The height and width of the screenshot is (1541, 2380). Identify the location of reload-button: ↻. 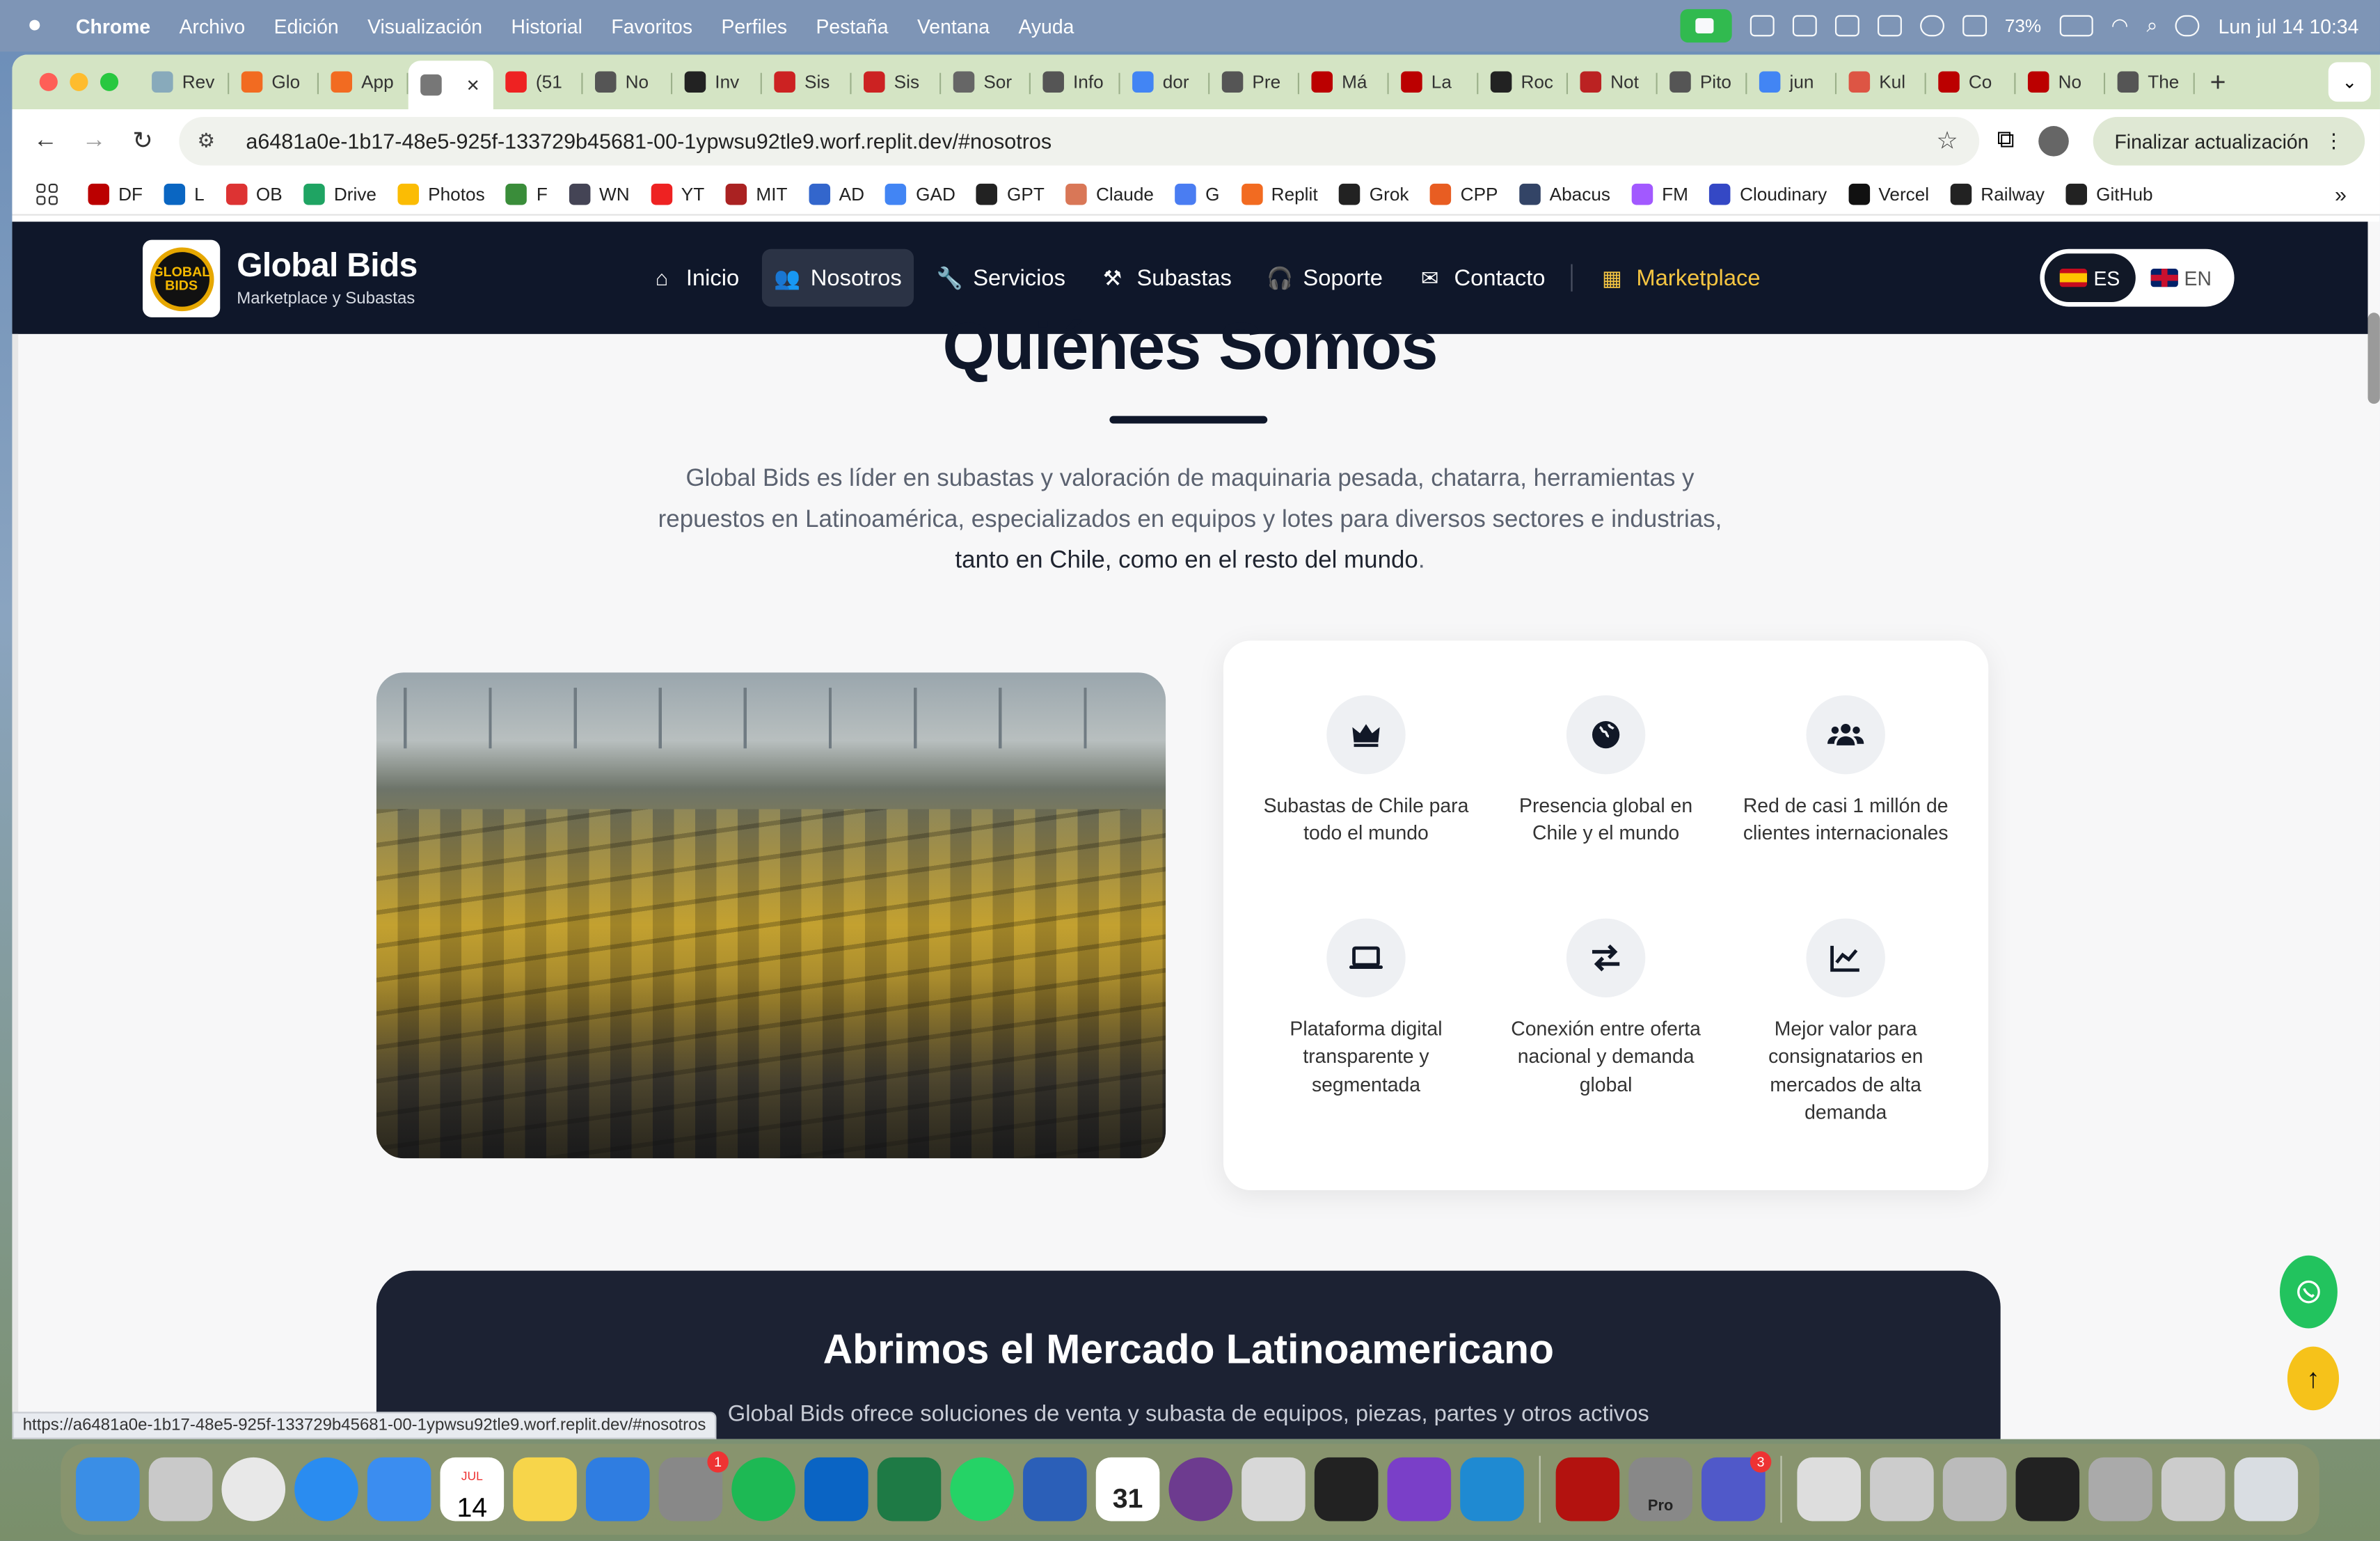
(142, 141).